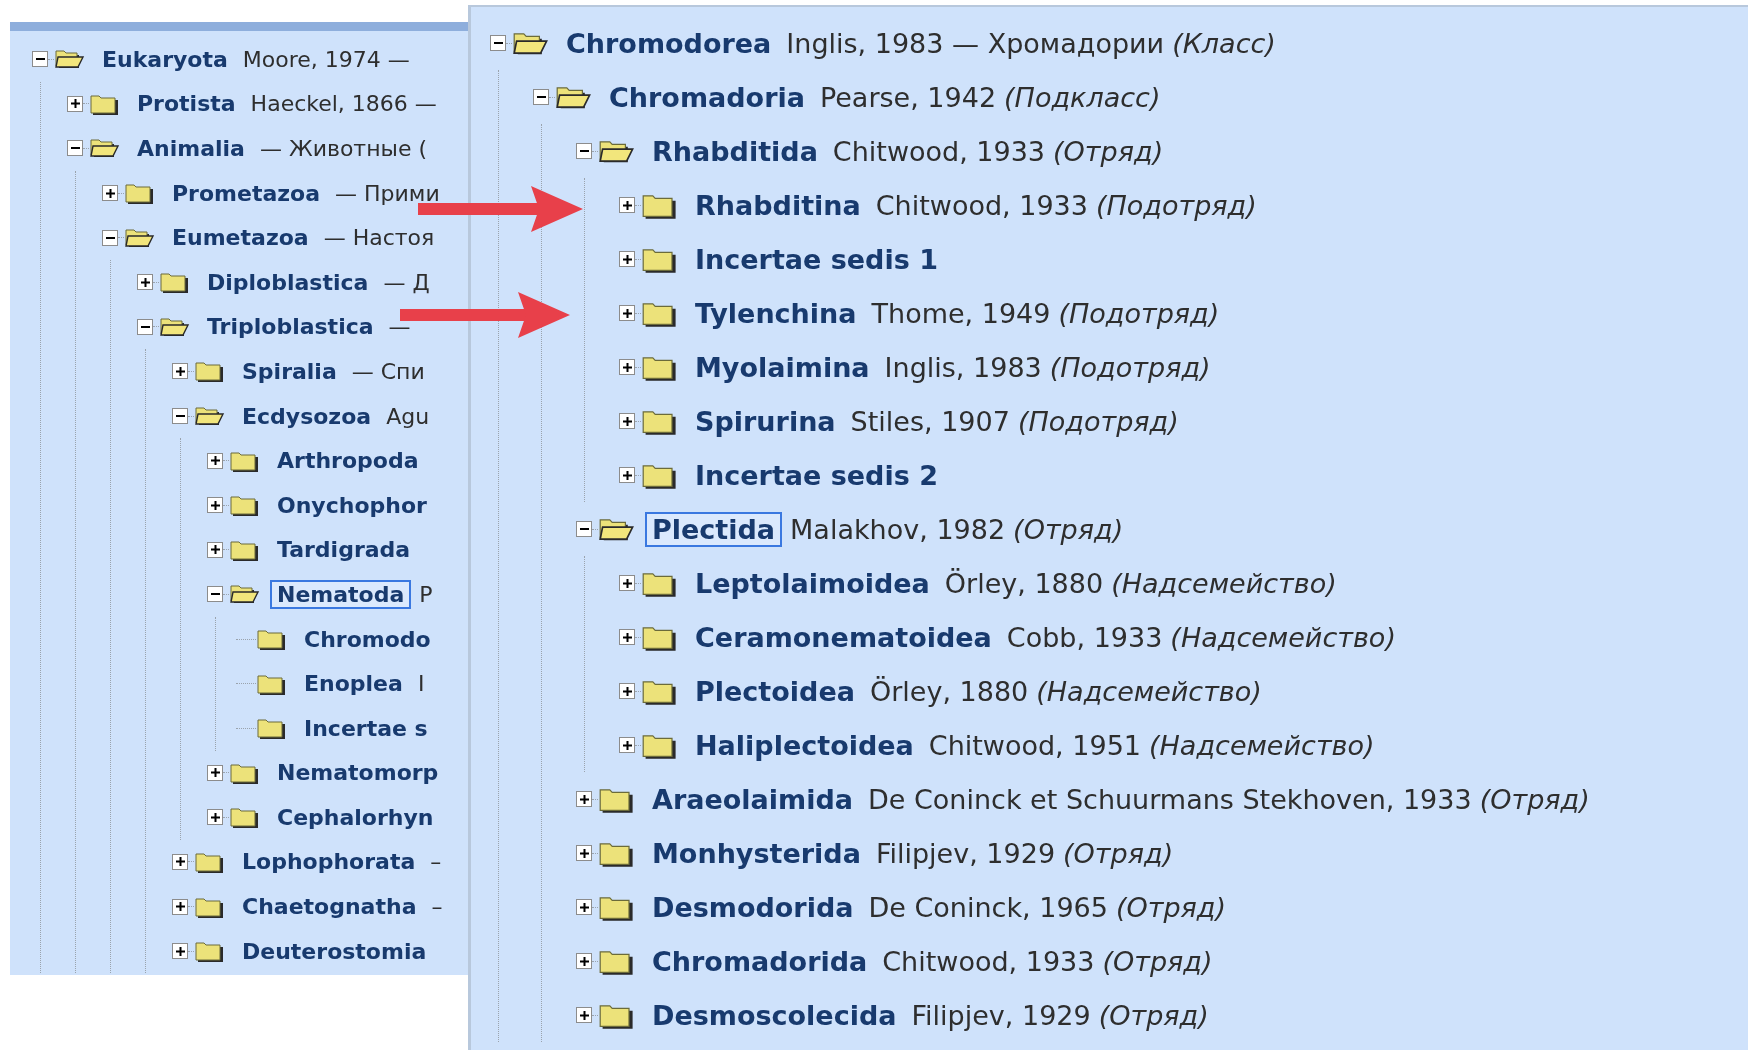  What do you see at coordinates (816, 259) in the screenshot?
I see `taxon-name: Incertae sedis 1` at bounding box center [816, 259].